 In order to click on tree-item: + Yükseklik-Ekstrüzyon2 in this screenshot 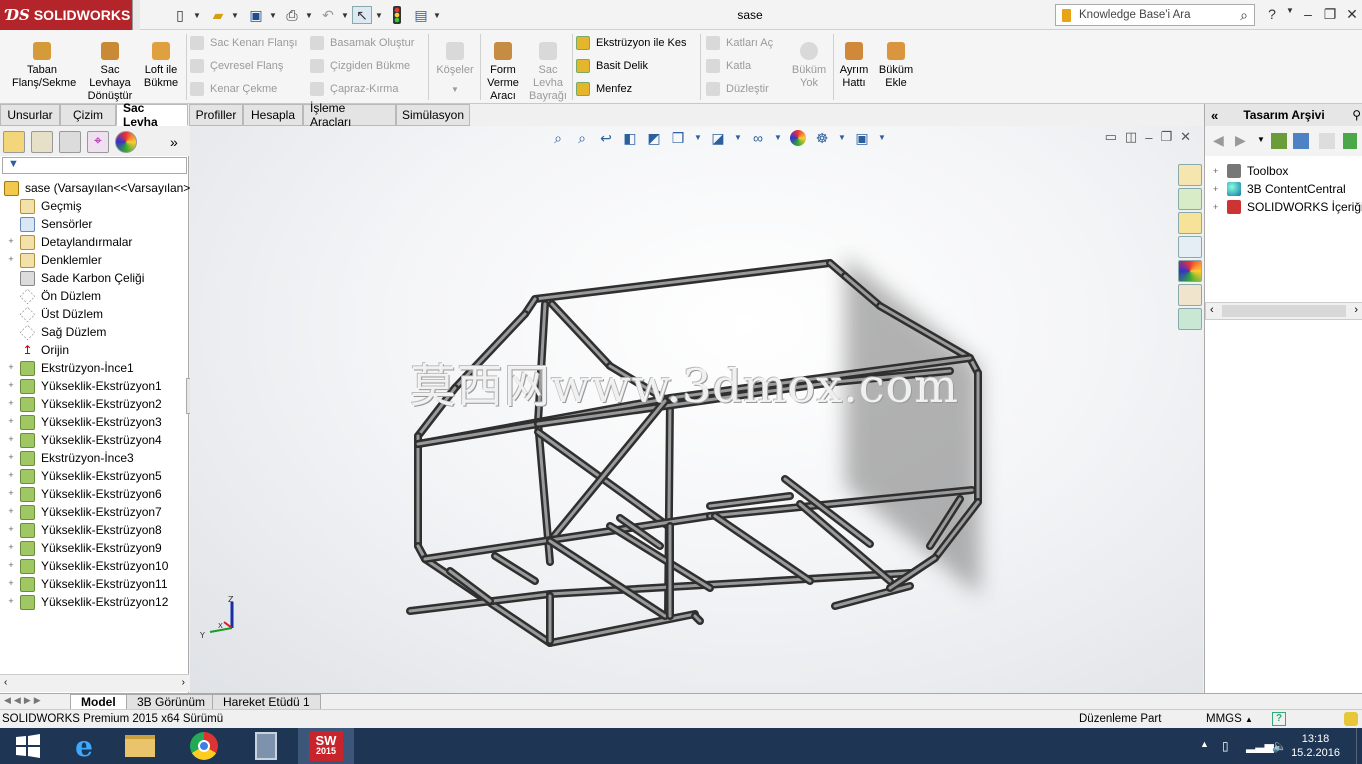, I will do `click(82, 404)`.